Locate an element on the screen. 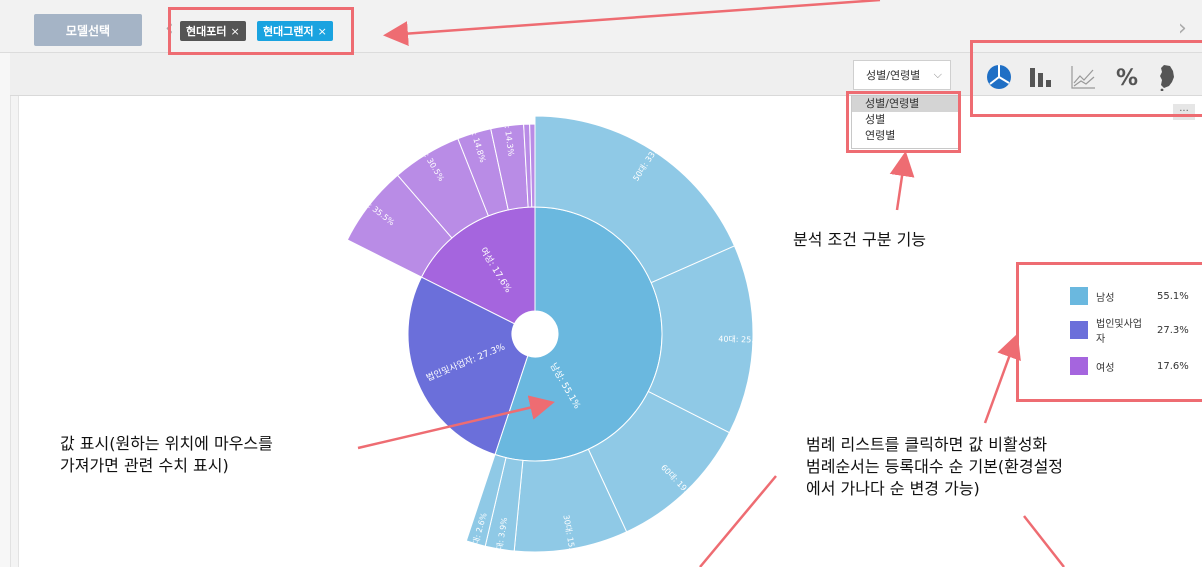 Image resolution: width=1202 pixels, height=567 pixels. dropdown-option: 성별/연령별 is located at coordinates (905, 104).